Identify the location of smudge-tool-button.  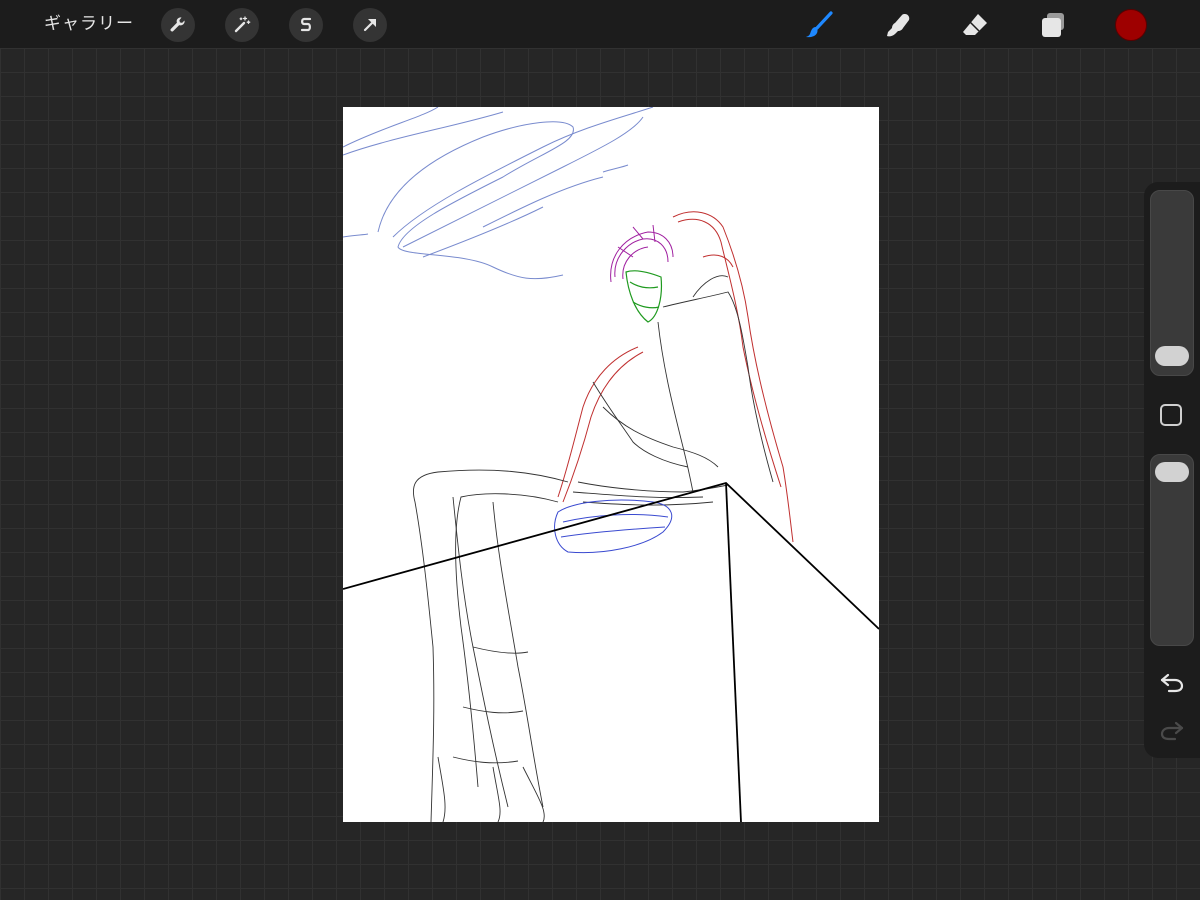
(898, 25).